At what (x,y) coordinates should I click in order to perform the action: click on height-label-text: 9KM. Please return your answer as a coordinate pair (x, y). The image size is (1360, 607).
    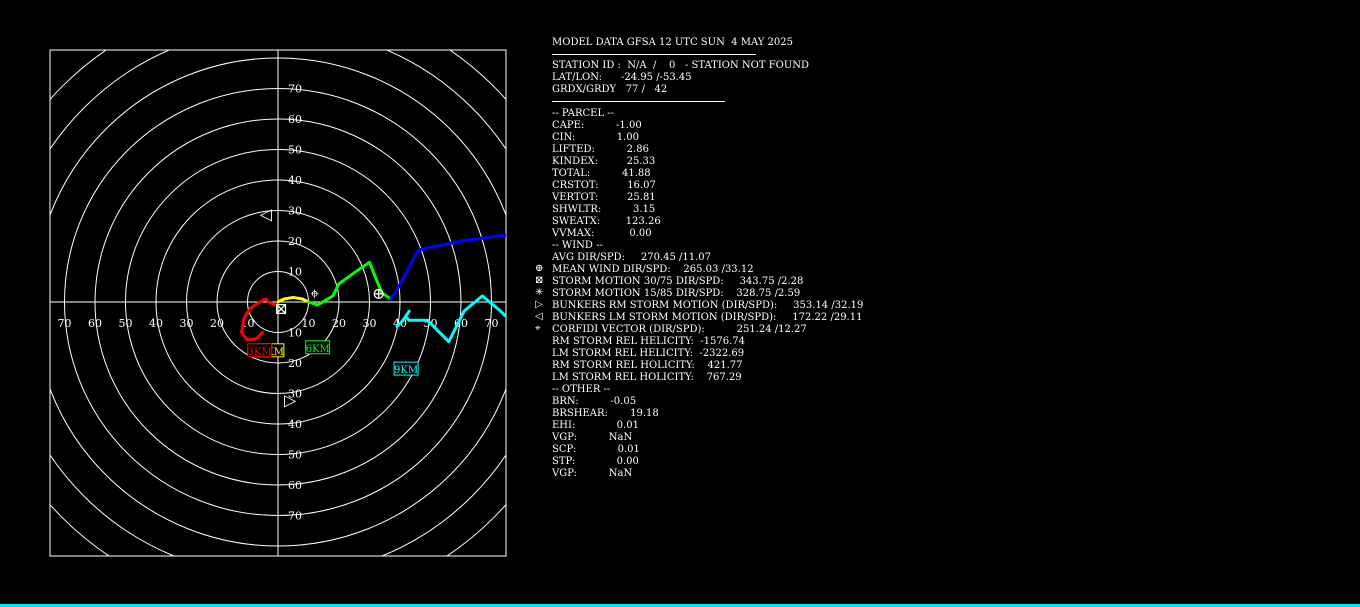
    Looking at the image, I should click on (406, 370).